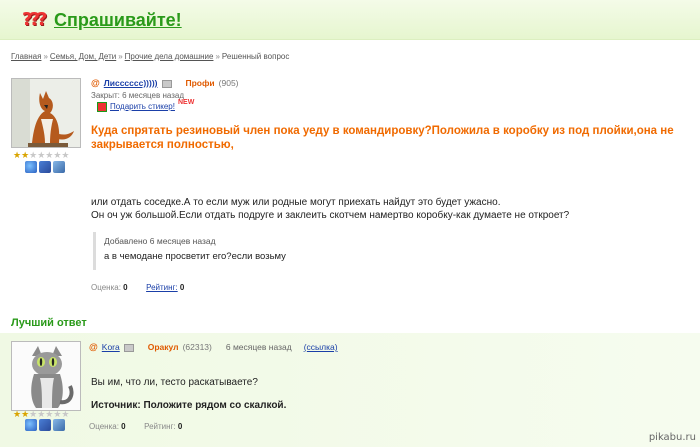 This screenshot has height=447, width=700. I want to click on breadcrumb-family: Семья, Дом, Дети, so click(83, 56).